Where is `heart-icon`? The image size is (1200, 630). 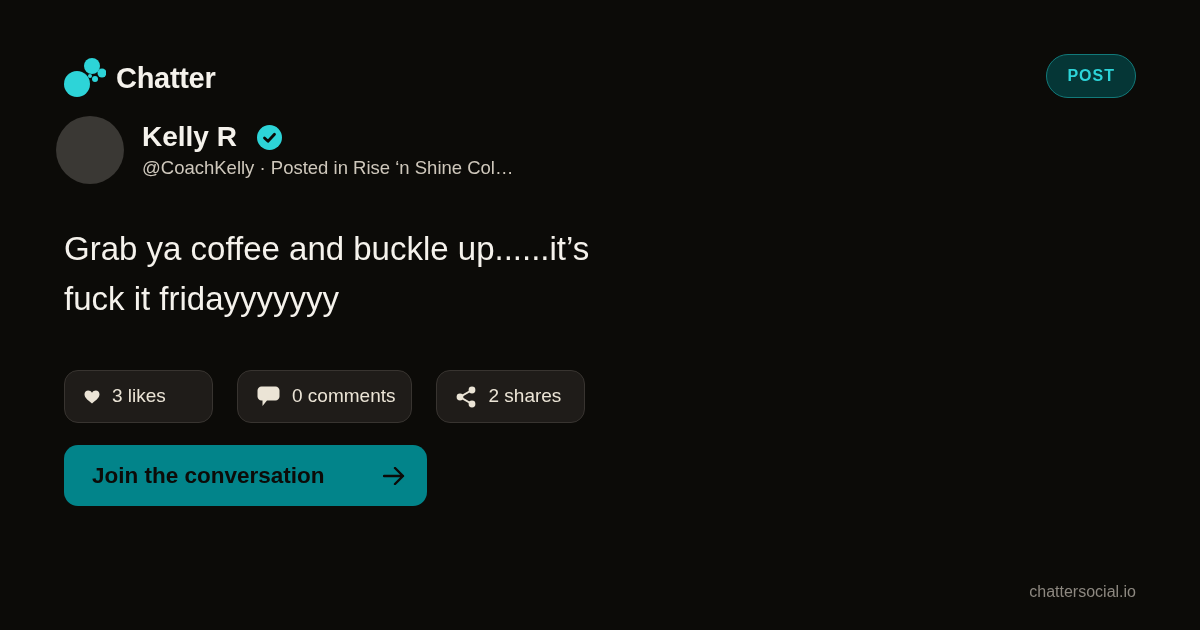
heart-icon is located at coordinates (92, 396).